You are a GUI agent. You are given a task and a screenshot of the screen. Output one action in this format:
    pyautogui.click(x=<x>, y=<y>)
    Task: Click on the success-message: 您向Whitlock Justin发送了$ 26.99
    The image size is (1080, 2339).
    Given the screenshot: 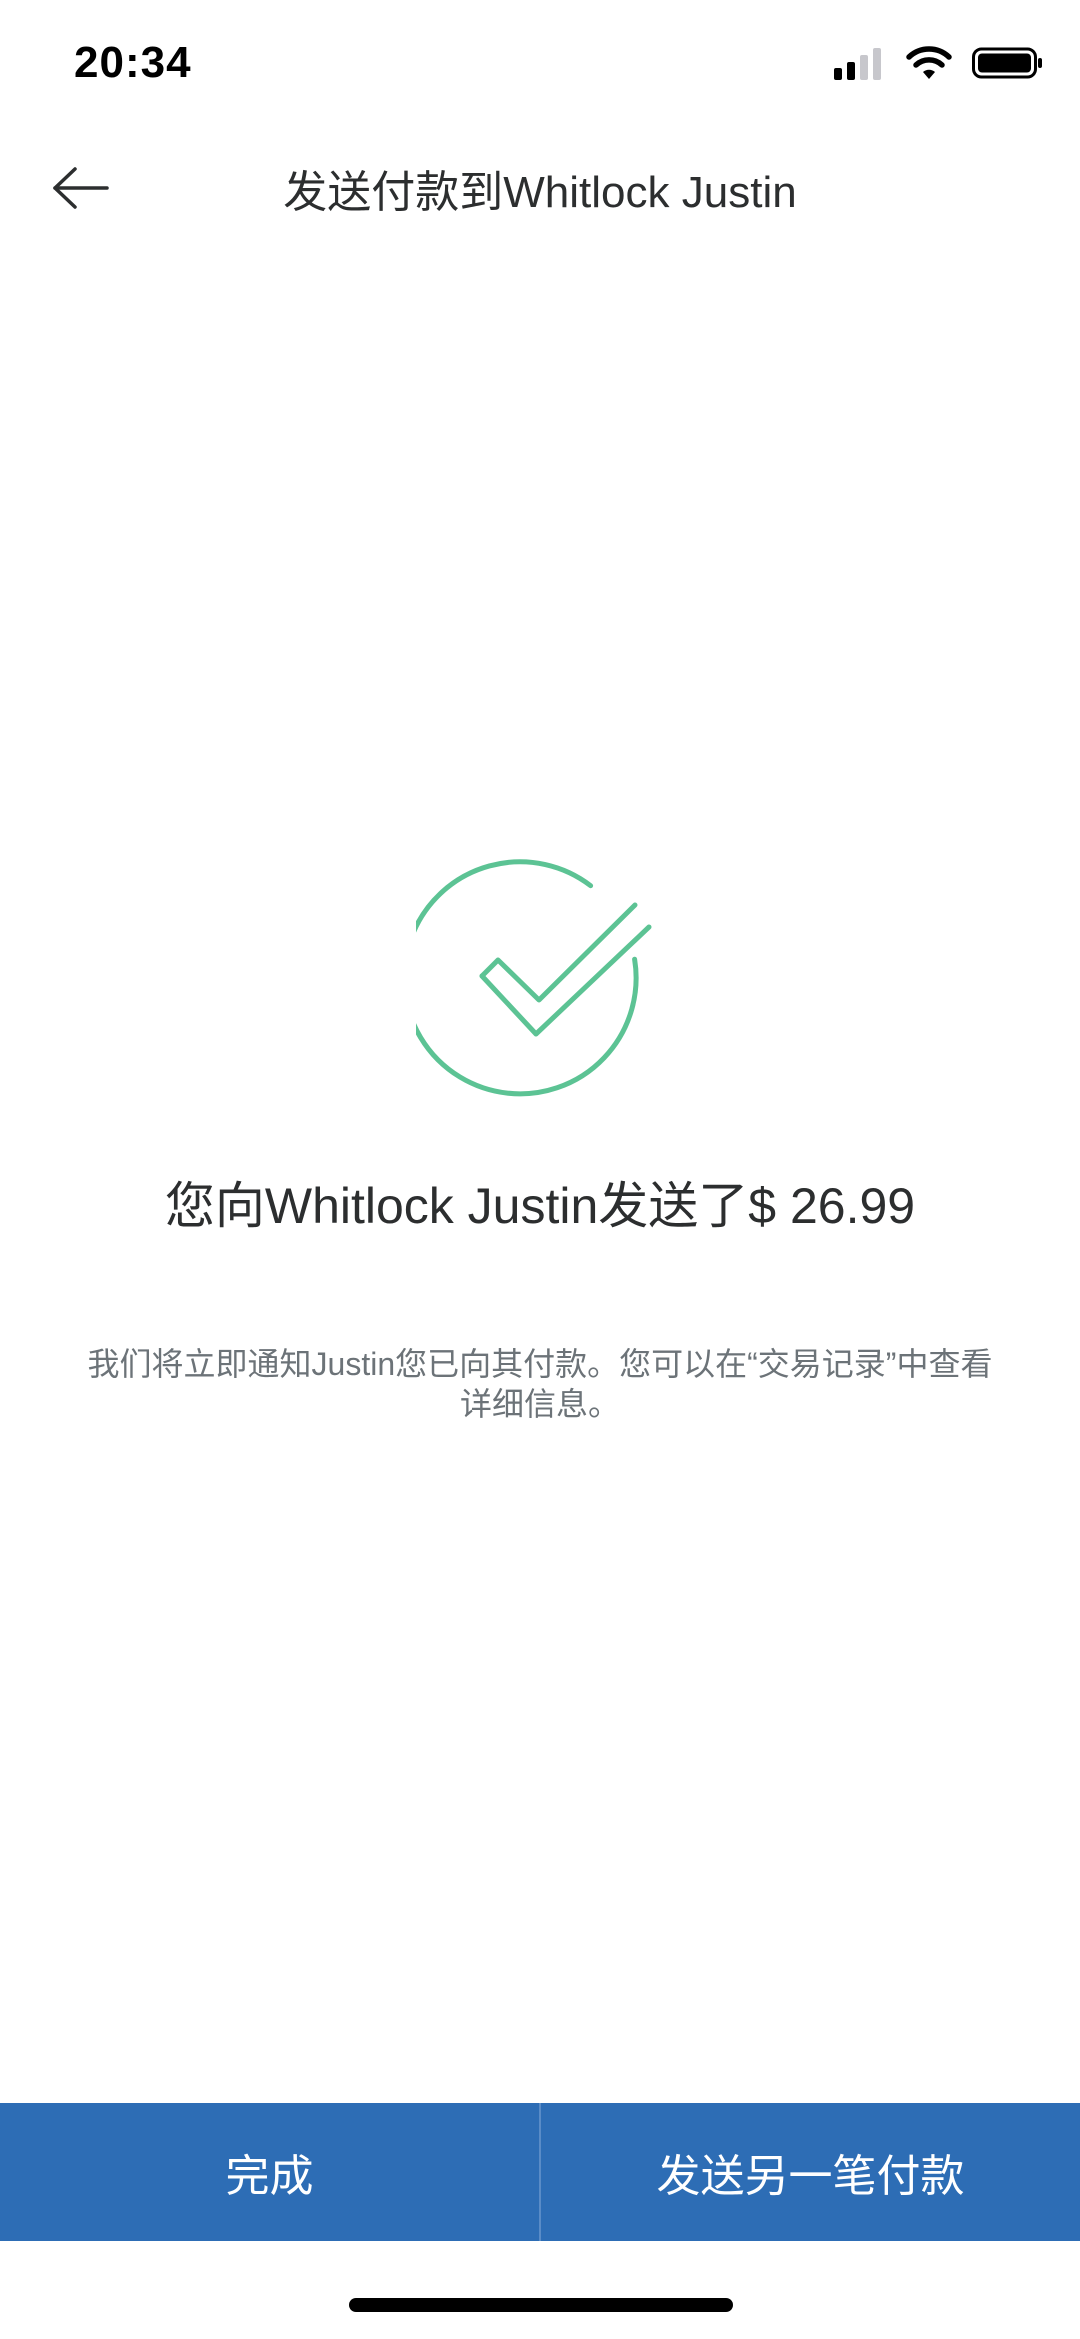 What is the action you would take?
    pyautogui.click(x=540, y=1206)
    